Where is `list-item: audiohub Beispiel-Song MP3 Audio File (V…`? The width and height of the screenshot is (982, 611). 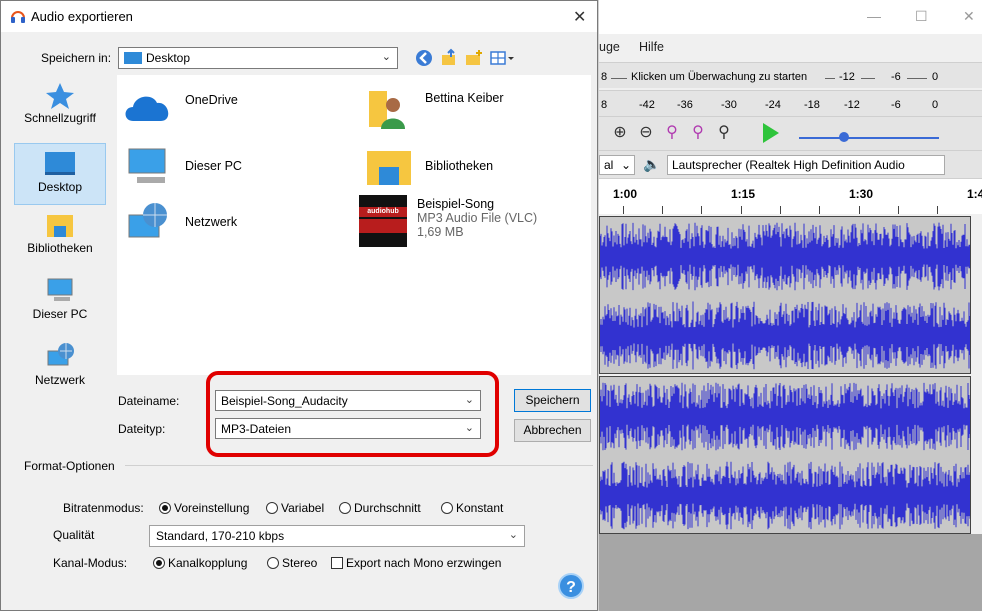 list-item: audiohub Beispiel-Song MP3 Audio File (V… is located at coordinates (474, 223).